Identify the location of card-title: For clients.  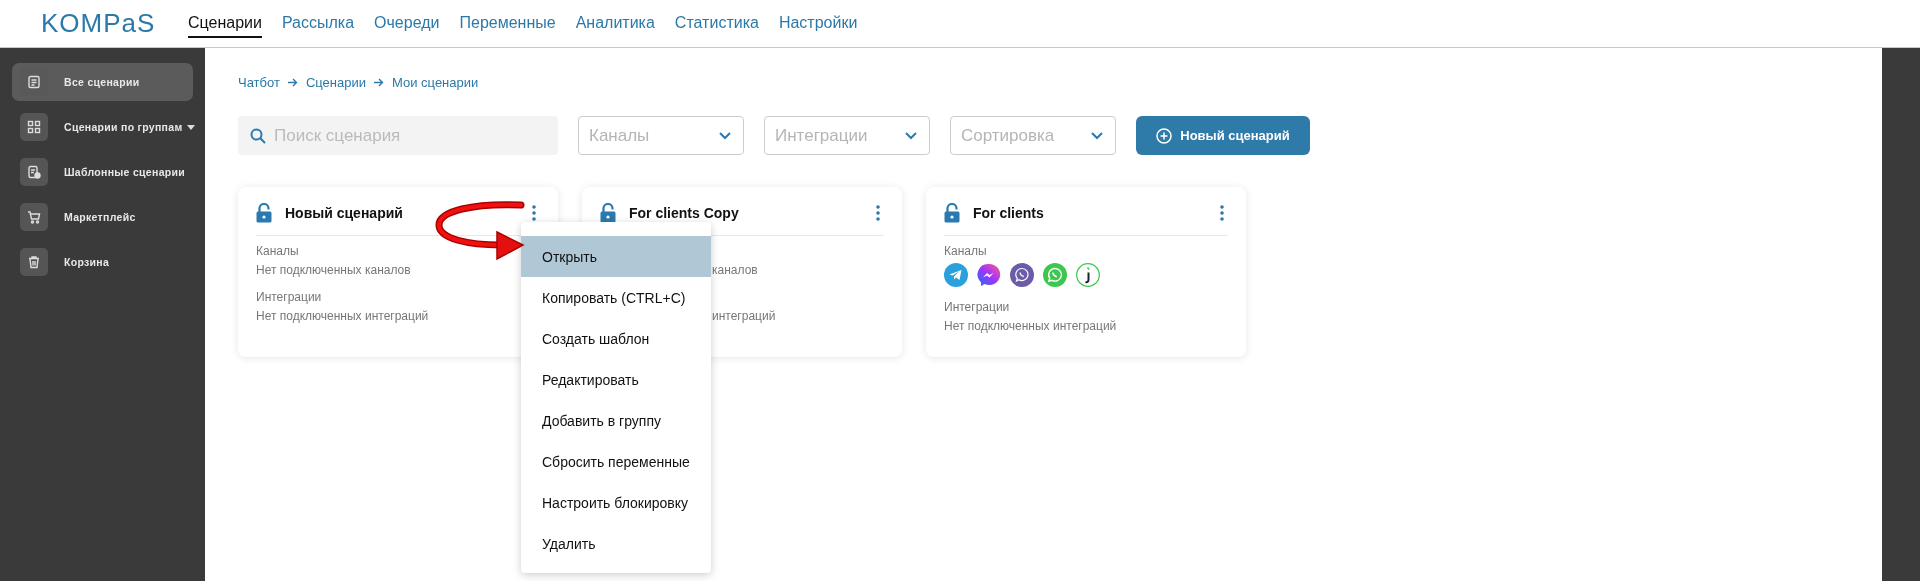
(1009, 213).